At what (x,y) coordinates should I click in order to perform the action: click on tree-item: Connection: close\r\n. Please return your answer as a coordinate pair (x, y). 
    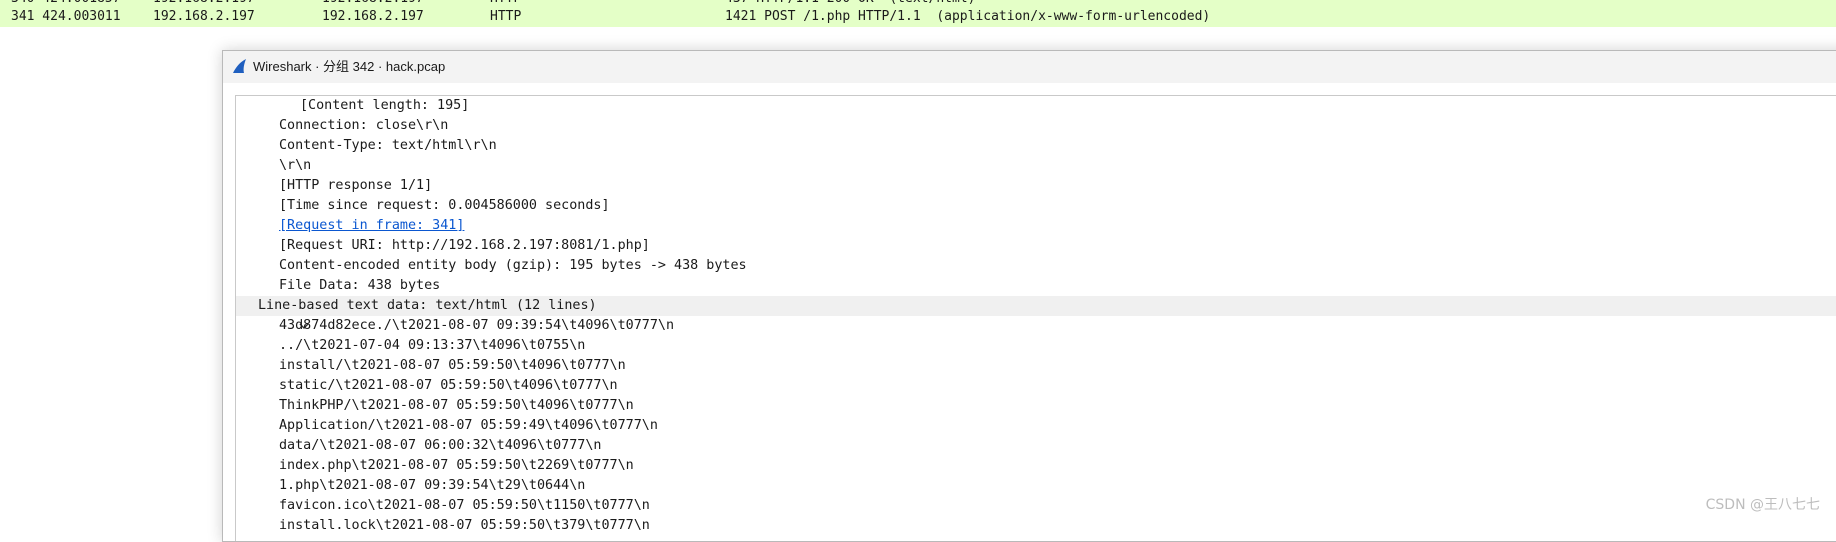
    Looking at the image, I should click on (1036, 126).